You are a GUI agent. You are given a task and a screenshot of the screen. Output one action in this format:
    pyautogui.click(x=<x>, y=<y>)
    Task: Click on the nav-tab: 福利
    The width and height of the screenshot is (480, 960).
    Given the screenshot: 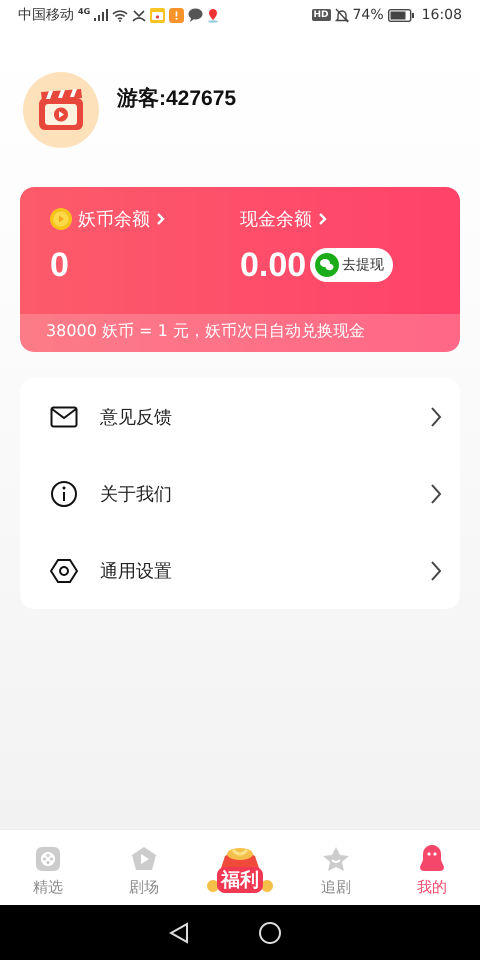 What is the action you would take?
    pyautogui.click(x=240, y=867)
    